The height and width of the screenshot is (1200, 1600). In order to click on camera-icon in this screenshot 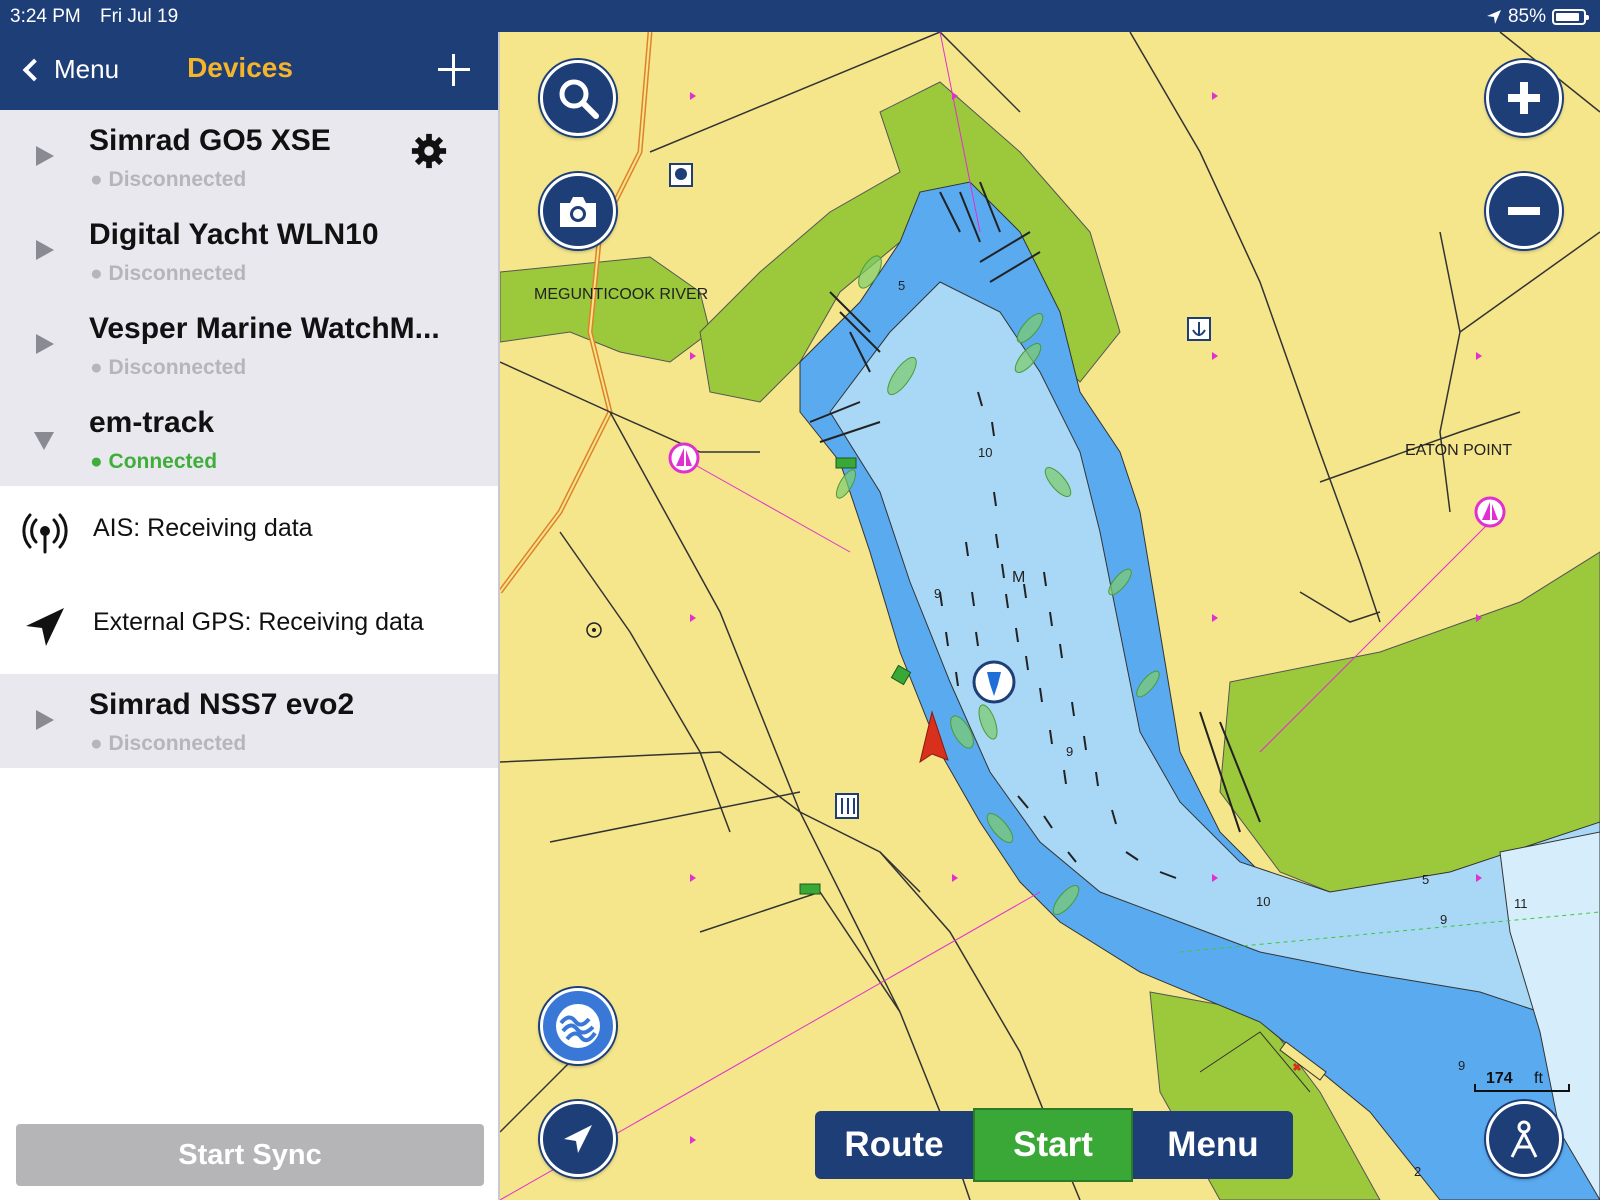, I will do `click(578, 212)`.